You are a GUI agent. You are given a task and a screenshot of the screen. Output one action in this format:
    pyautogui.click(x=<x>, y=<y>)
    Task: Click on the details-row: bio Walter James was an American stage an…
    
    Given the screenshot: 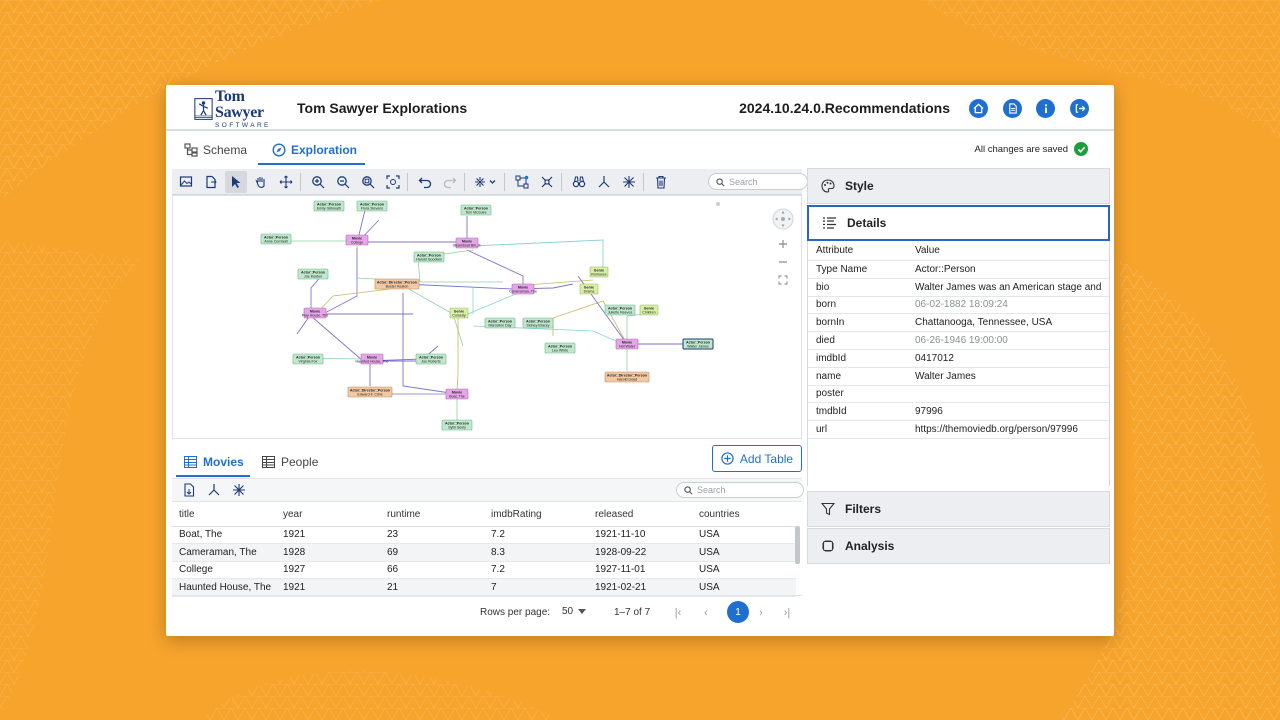 What is the action you would take?
    pyautogui.click(x=958, y=288)
    